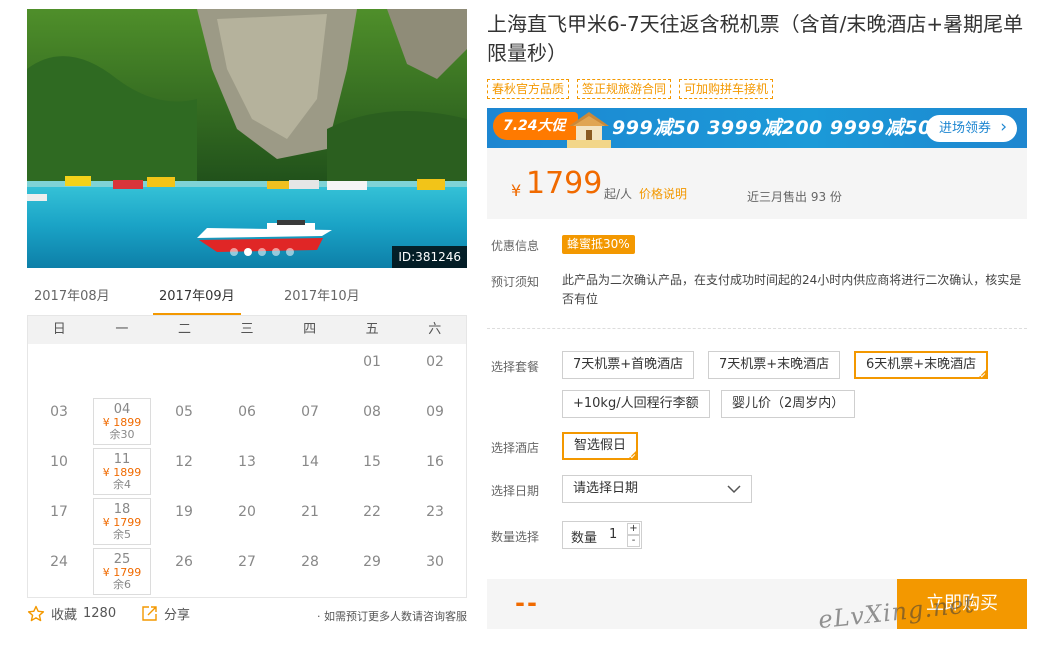  I want to click on calendar-day: 09, so click(435, 421).